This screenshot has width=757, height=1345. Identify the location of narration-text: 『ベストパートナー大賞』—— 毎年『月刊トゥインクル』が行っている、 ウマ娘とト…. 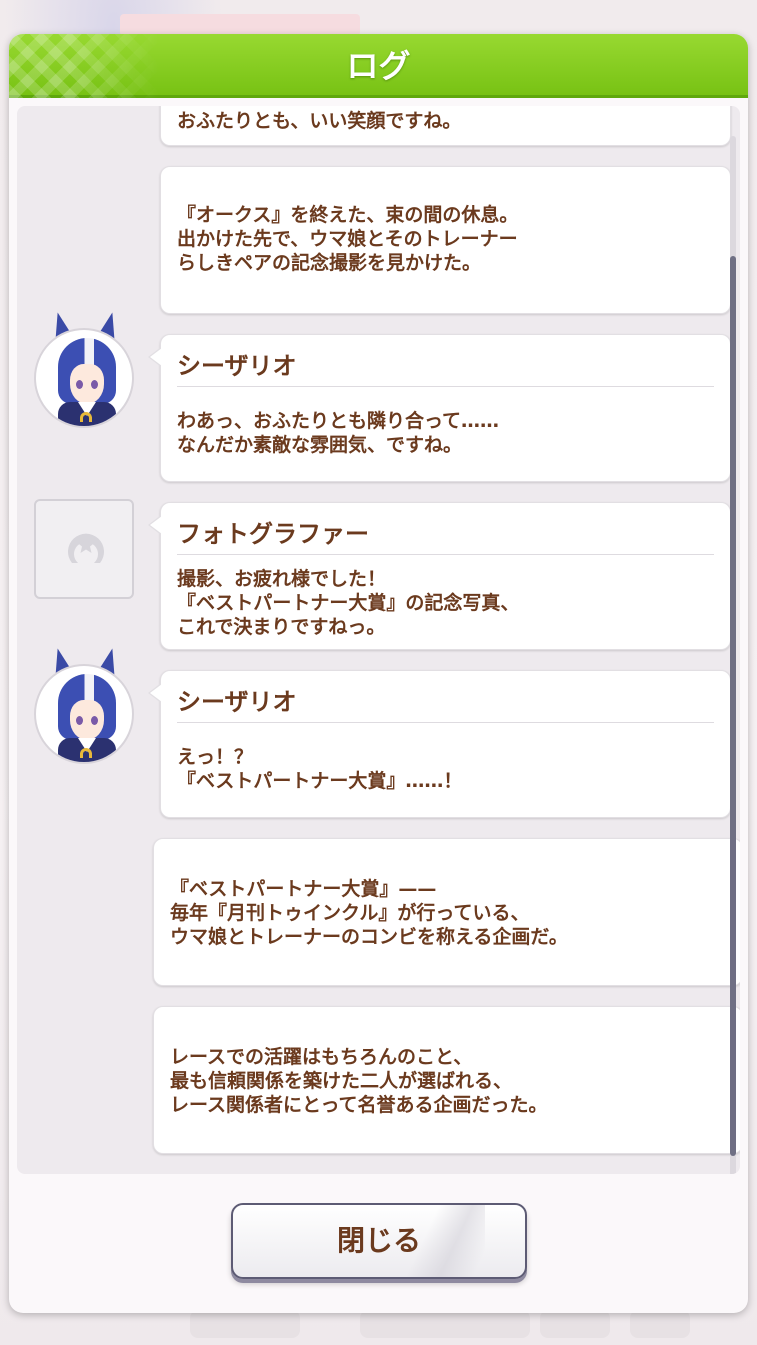
(369, 913).